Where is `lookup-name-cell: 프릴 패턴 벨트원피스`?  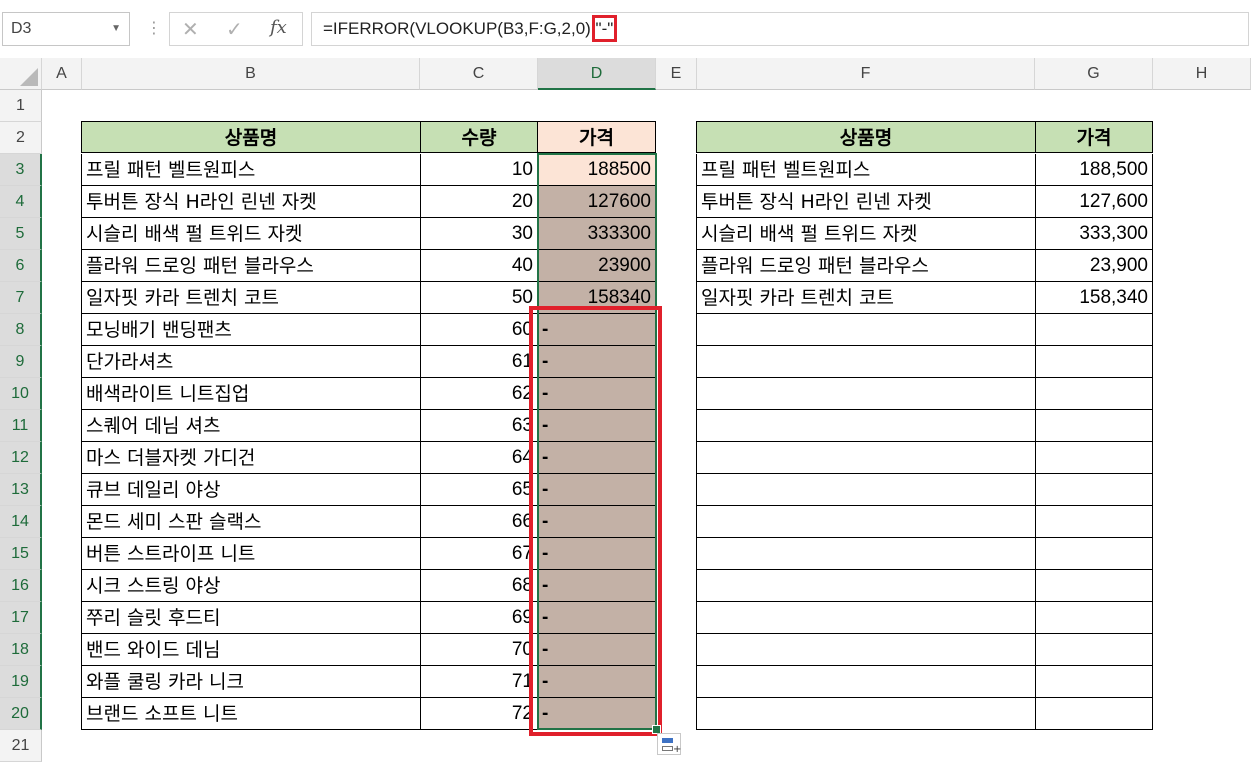
lookup-name-cell: 프릴 패턴 벨트원피스 is located at coordinates (866, 170).